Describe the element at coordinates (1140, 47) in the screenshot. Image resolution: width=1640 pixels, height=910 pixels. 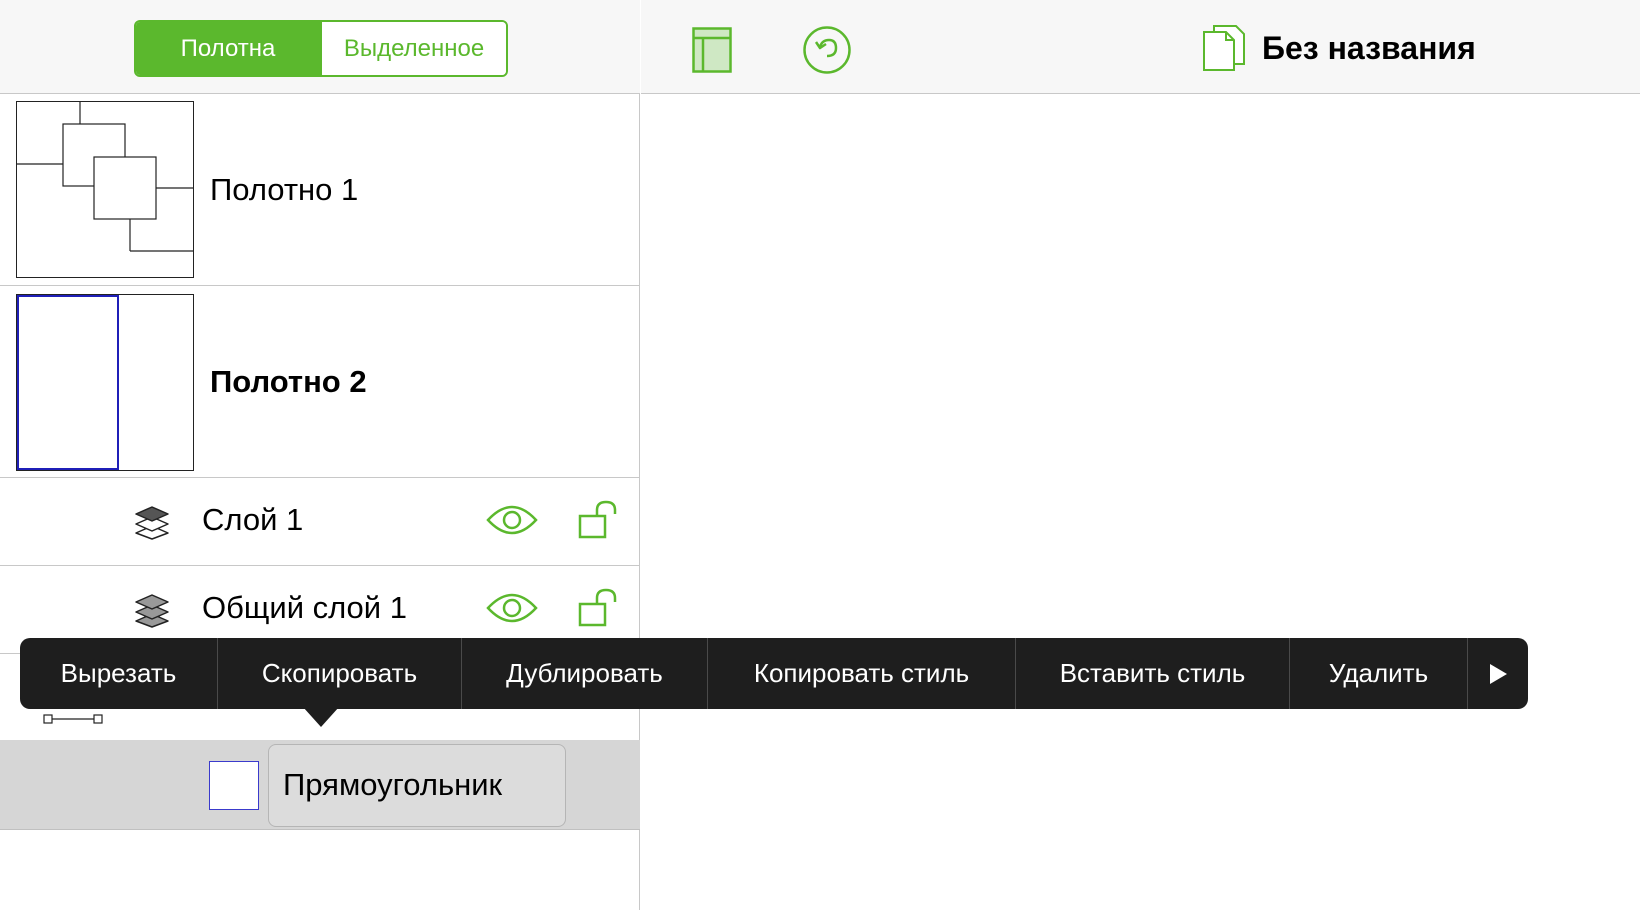
I see `document-toolbar: Без названия` at that location.